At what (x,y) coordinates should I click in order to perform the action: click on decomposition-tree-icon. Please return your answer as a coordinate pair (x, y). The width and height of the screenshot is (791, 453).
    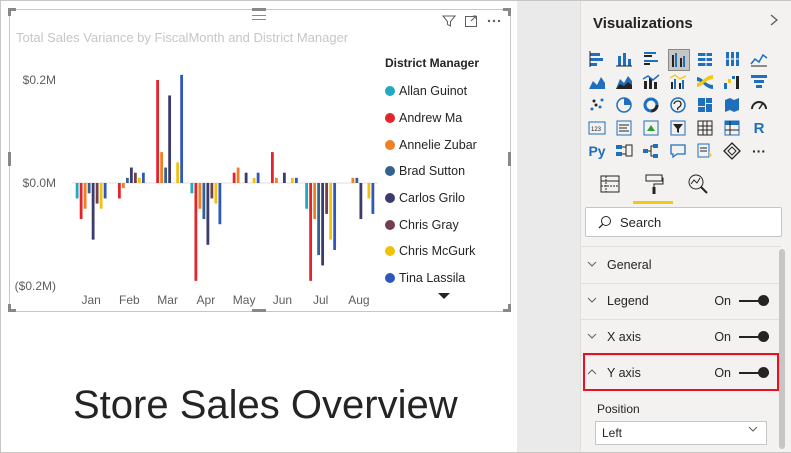
    Looking at the image, I should click on (651, 151).